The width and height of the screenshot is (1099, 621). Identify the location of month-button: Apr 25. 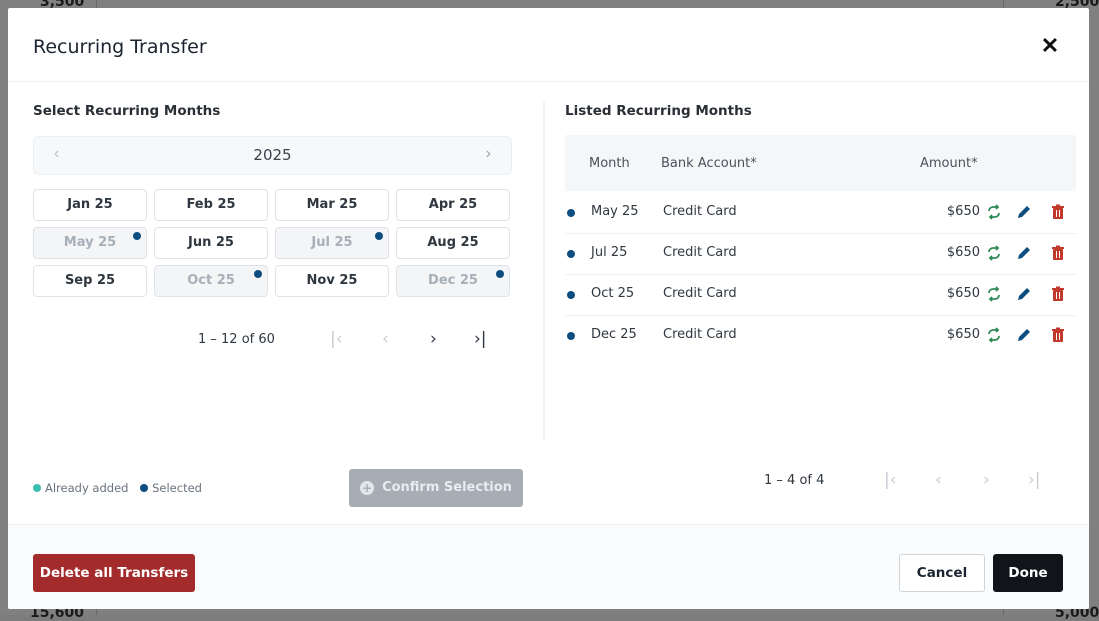
(453, 205).